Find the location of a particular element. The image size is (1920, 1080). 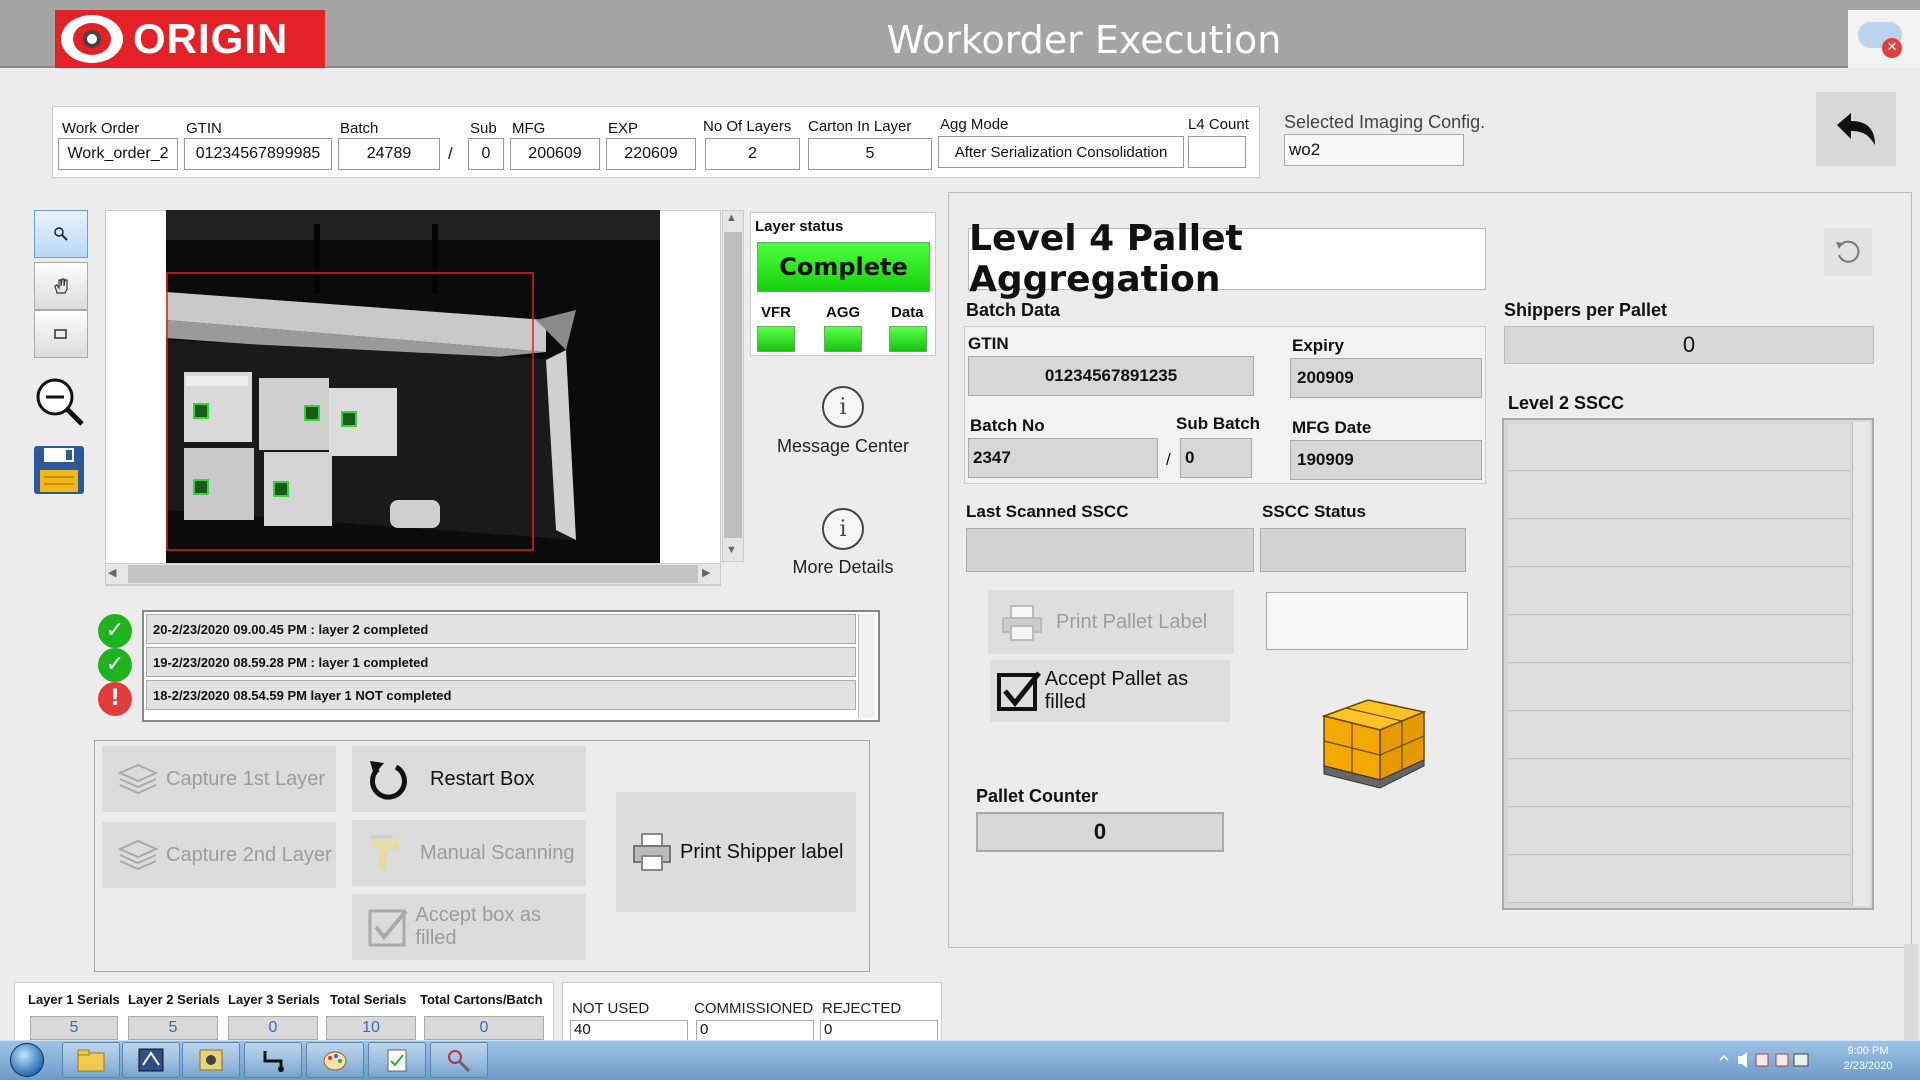

agg-led is located at coordinates (843, 339).